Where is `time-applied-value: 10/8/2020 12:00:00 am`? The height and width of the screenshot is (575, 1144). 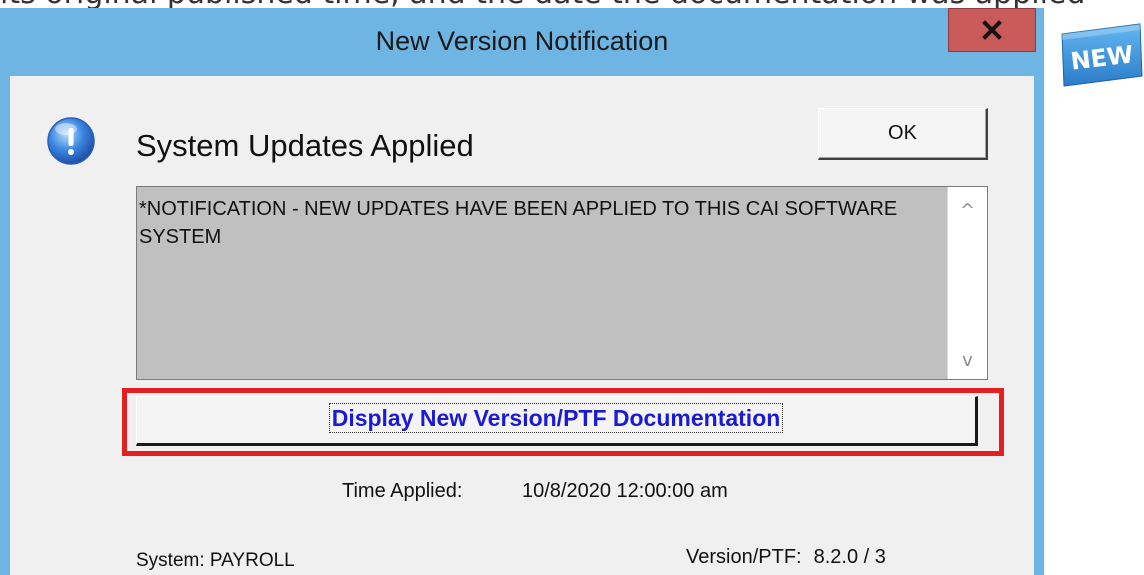 time-applied-value: 10/8/2020 12:00:00 am is located at coordinates (625, 491).